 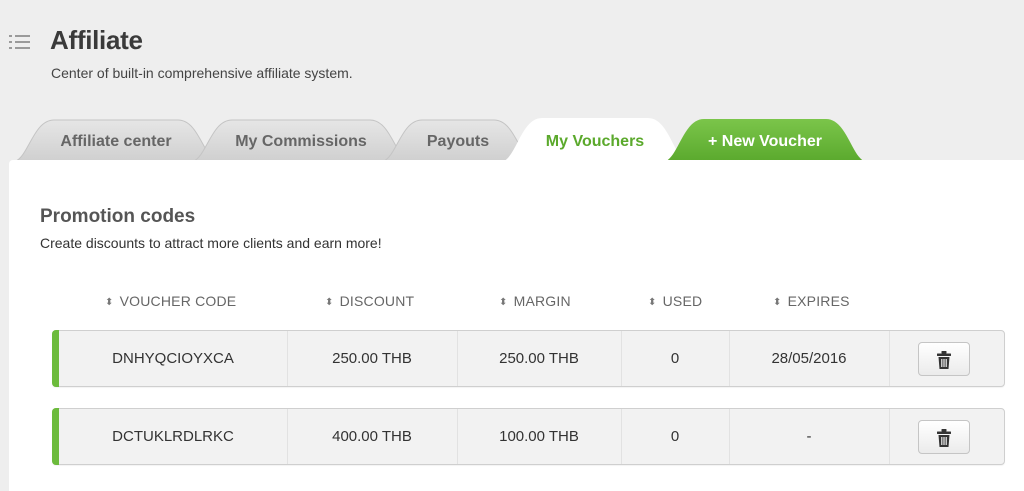 What do you see at coordinates (809, 358) in the screenshot?
I see `expires-value: 28/05/2016` at bounding box center [809, 358].